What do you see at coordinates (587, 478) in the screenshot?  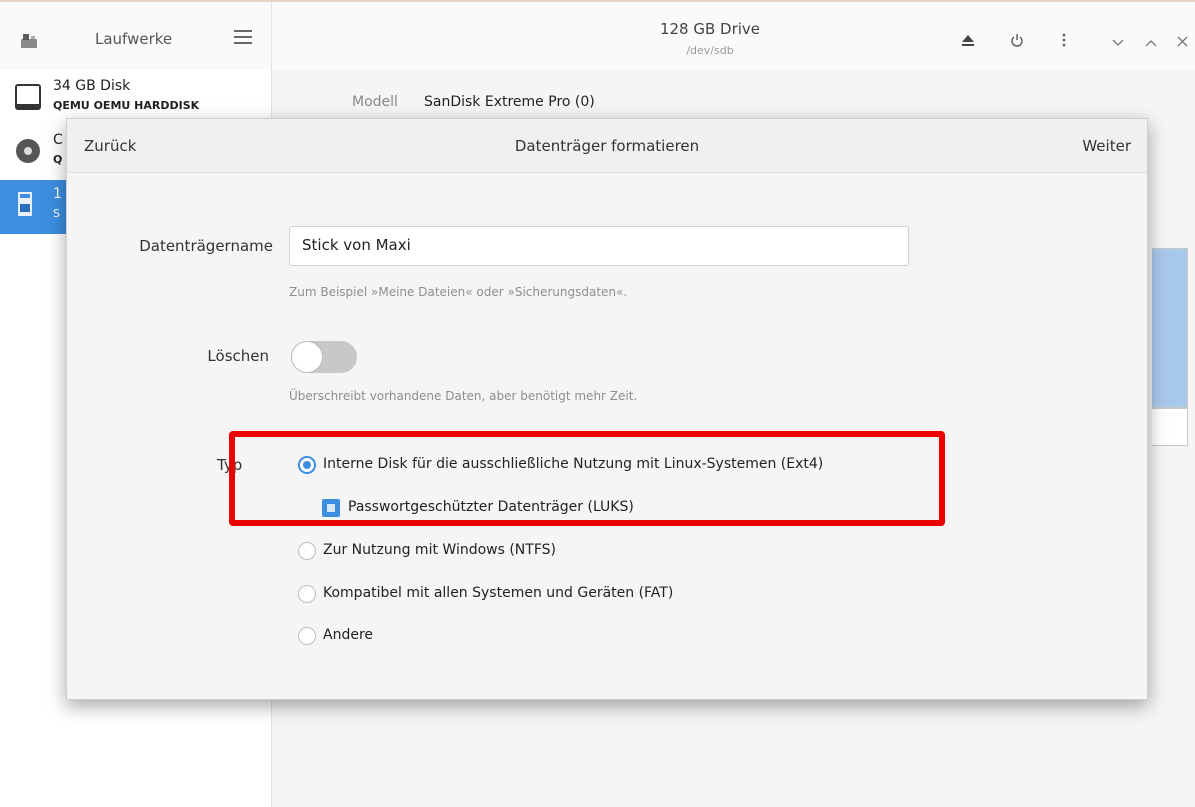 I see `highlight-box` at bounding box center [587, 478].